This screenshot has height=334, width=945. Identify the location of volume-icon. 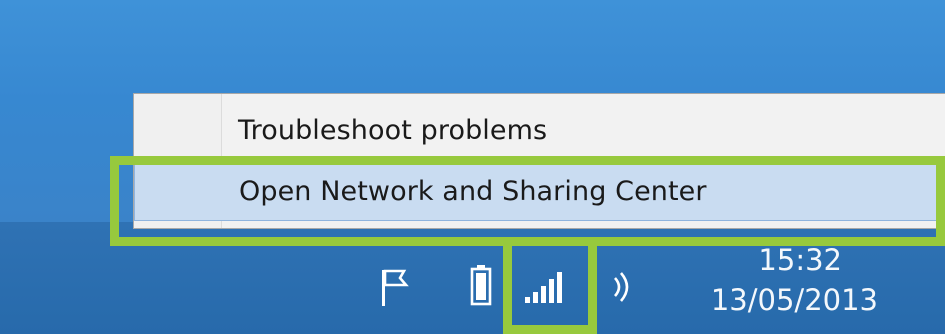
(624, 287).